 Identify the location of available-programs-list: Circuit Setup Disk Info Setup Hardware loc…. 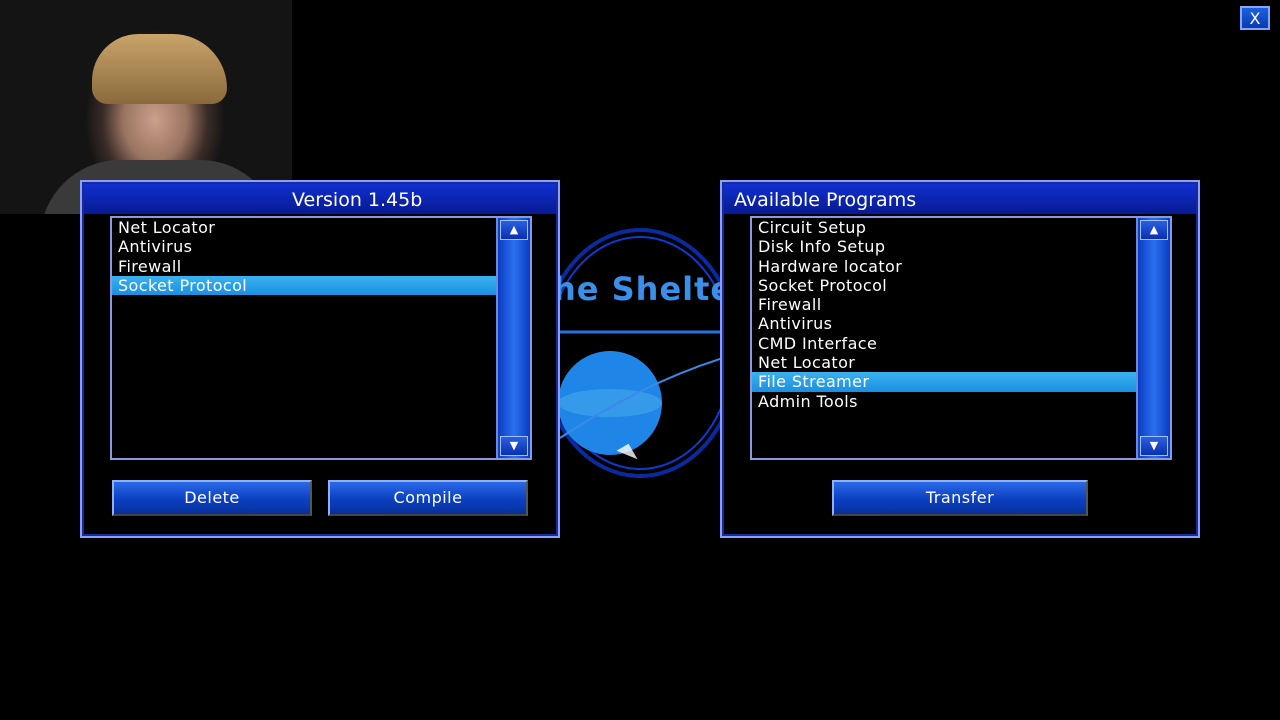
(961, 338).